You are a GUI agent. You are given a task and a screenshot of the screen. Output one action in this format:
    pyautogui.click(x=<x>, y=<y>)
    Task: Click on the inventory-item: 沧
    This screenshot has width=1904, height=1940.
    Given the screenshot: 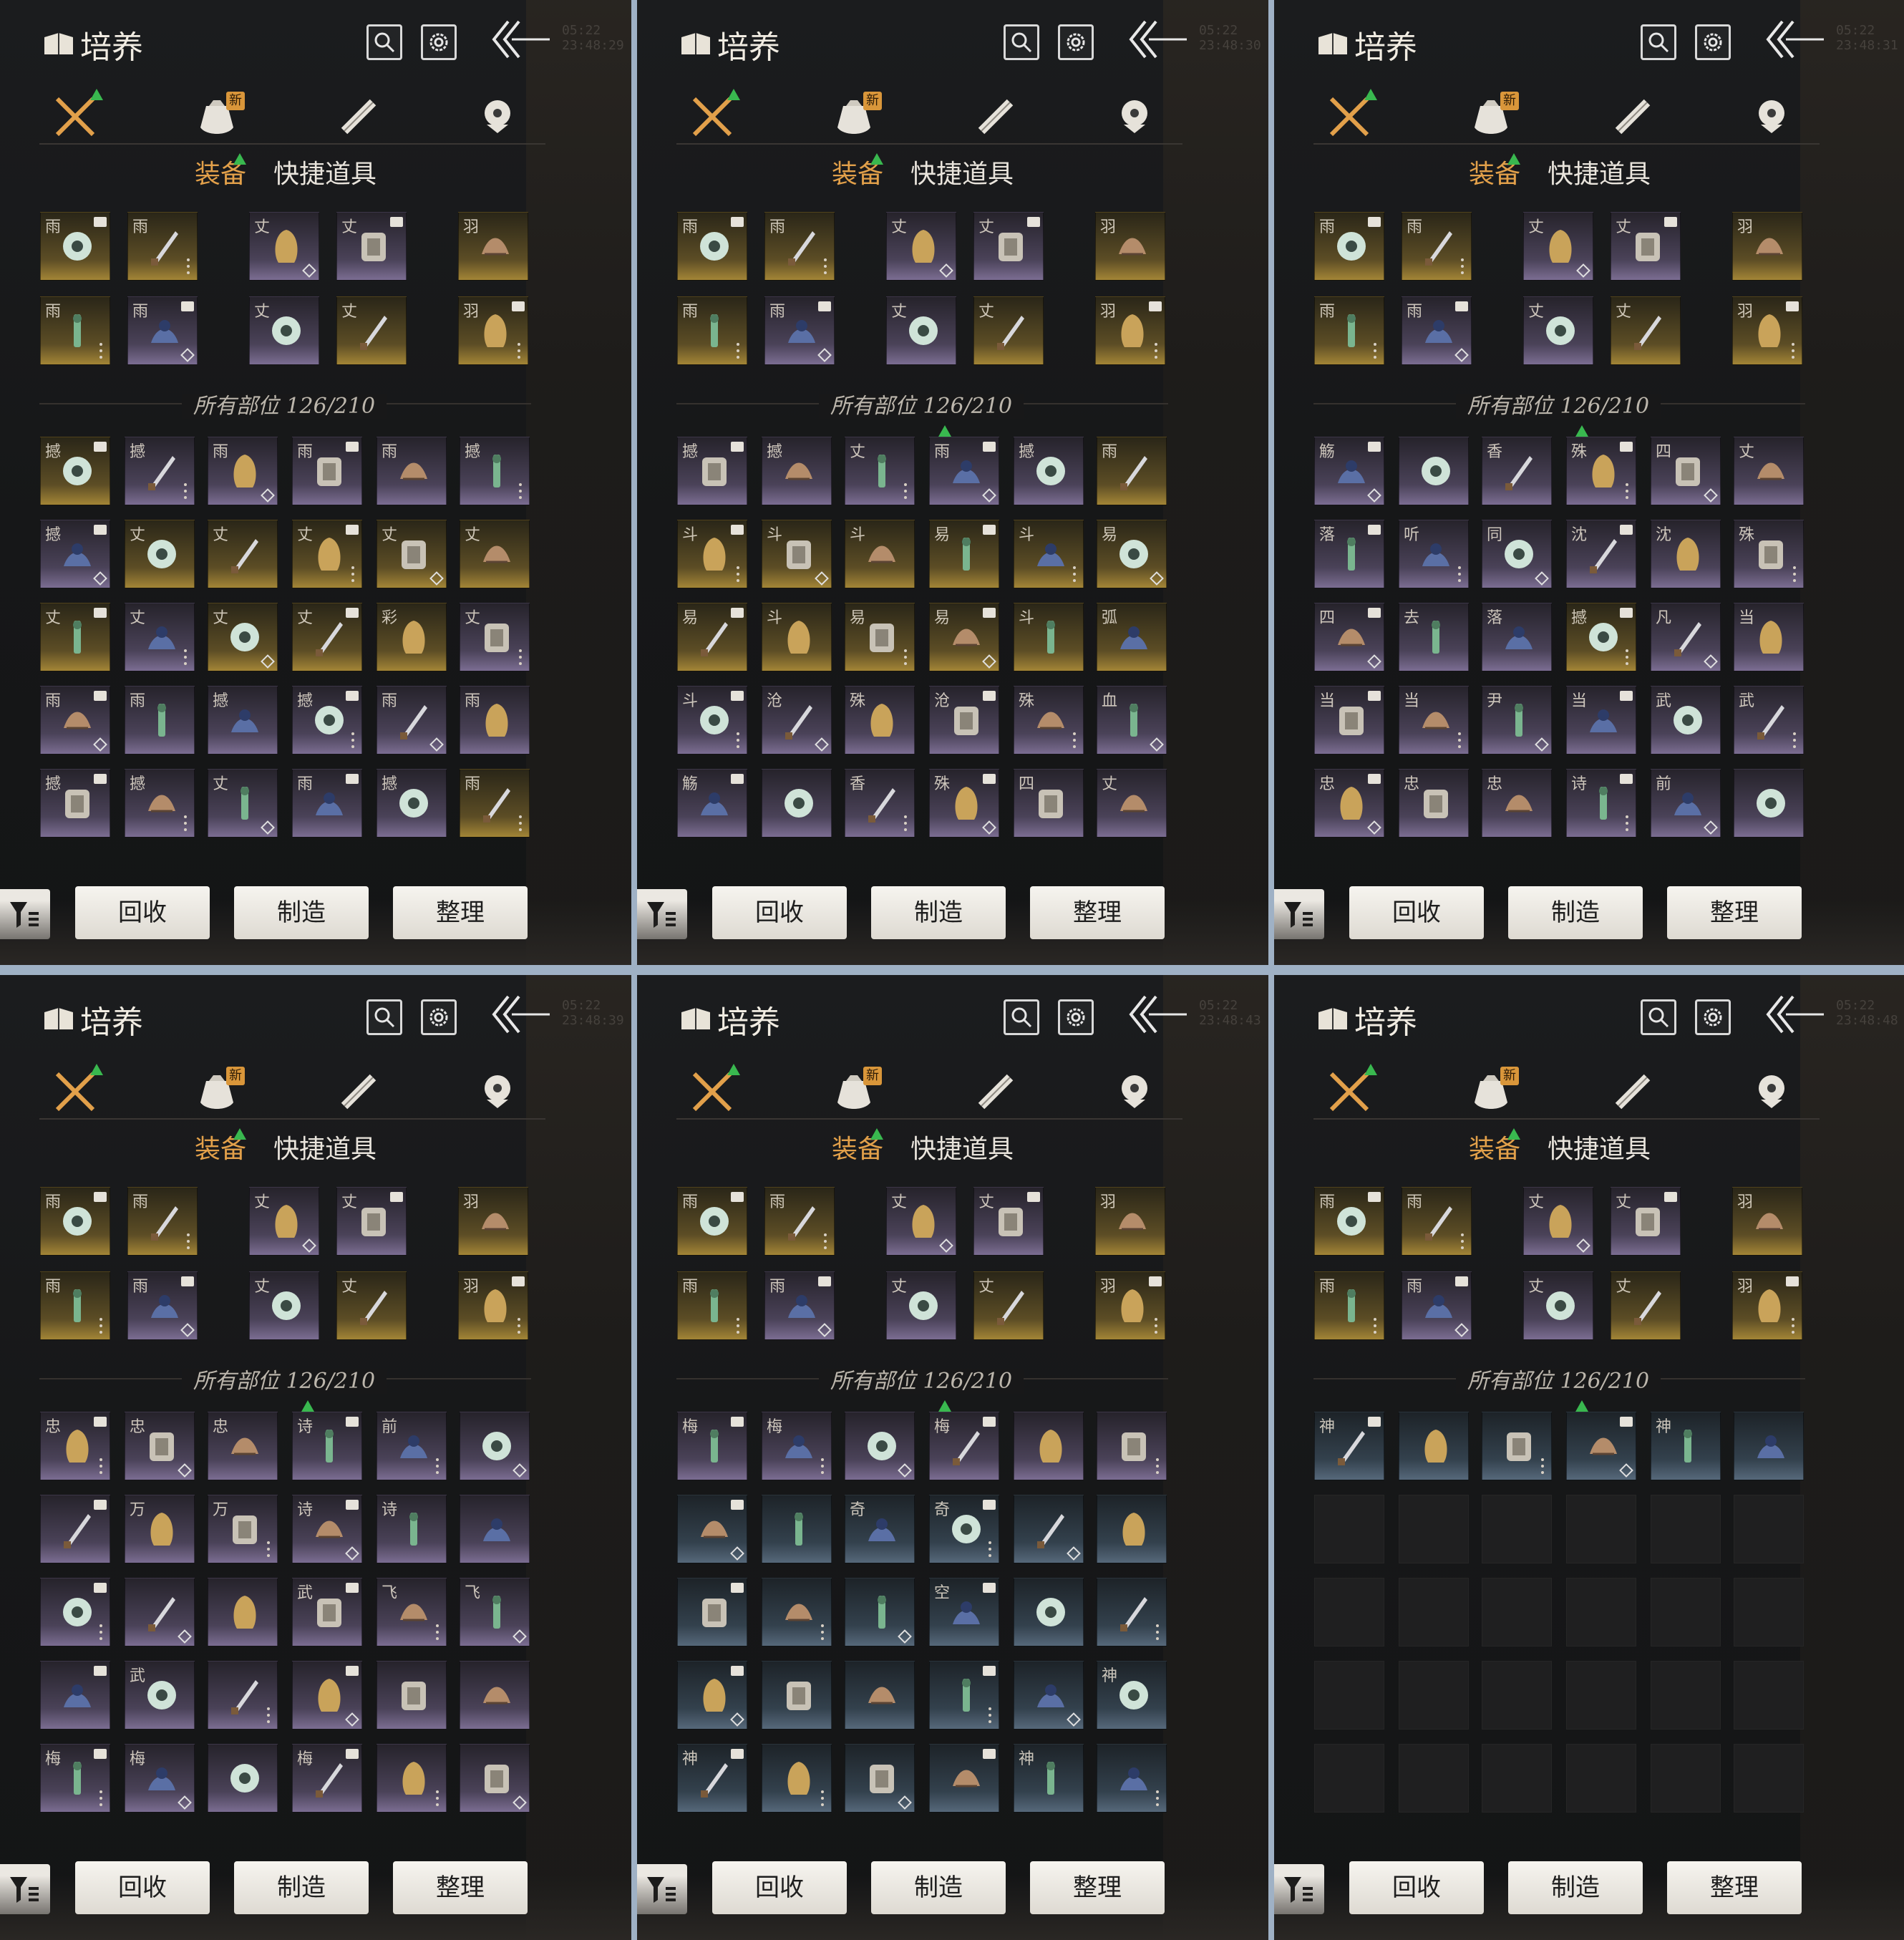 What is the action you would take?
    pyautogui.click(x=797, y=720)
    